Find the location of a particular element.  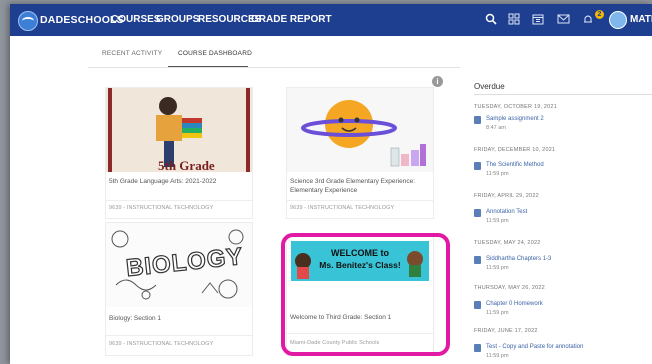

overdue-date: TUESDAY, MAY 24, 2022 is located at coordinates (507, 243).